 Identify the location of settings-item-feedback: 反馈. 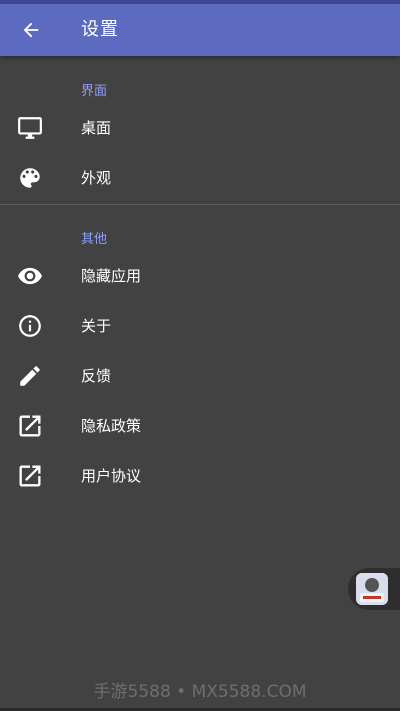
(200, 376).